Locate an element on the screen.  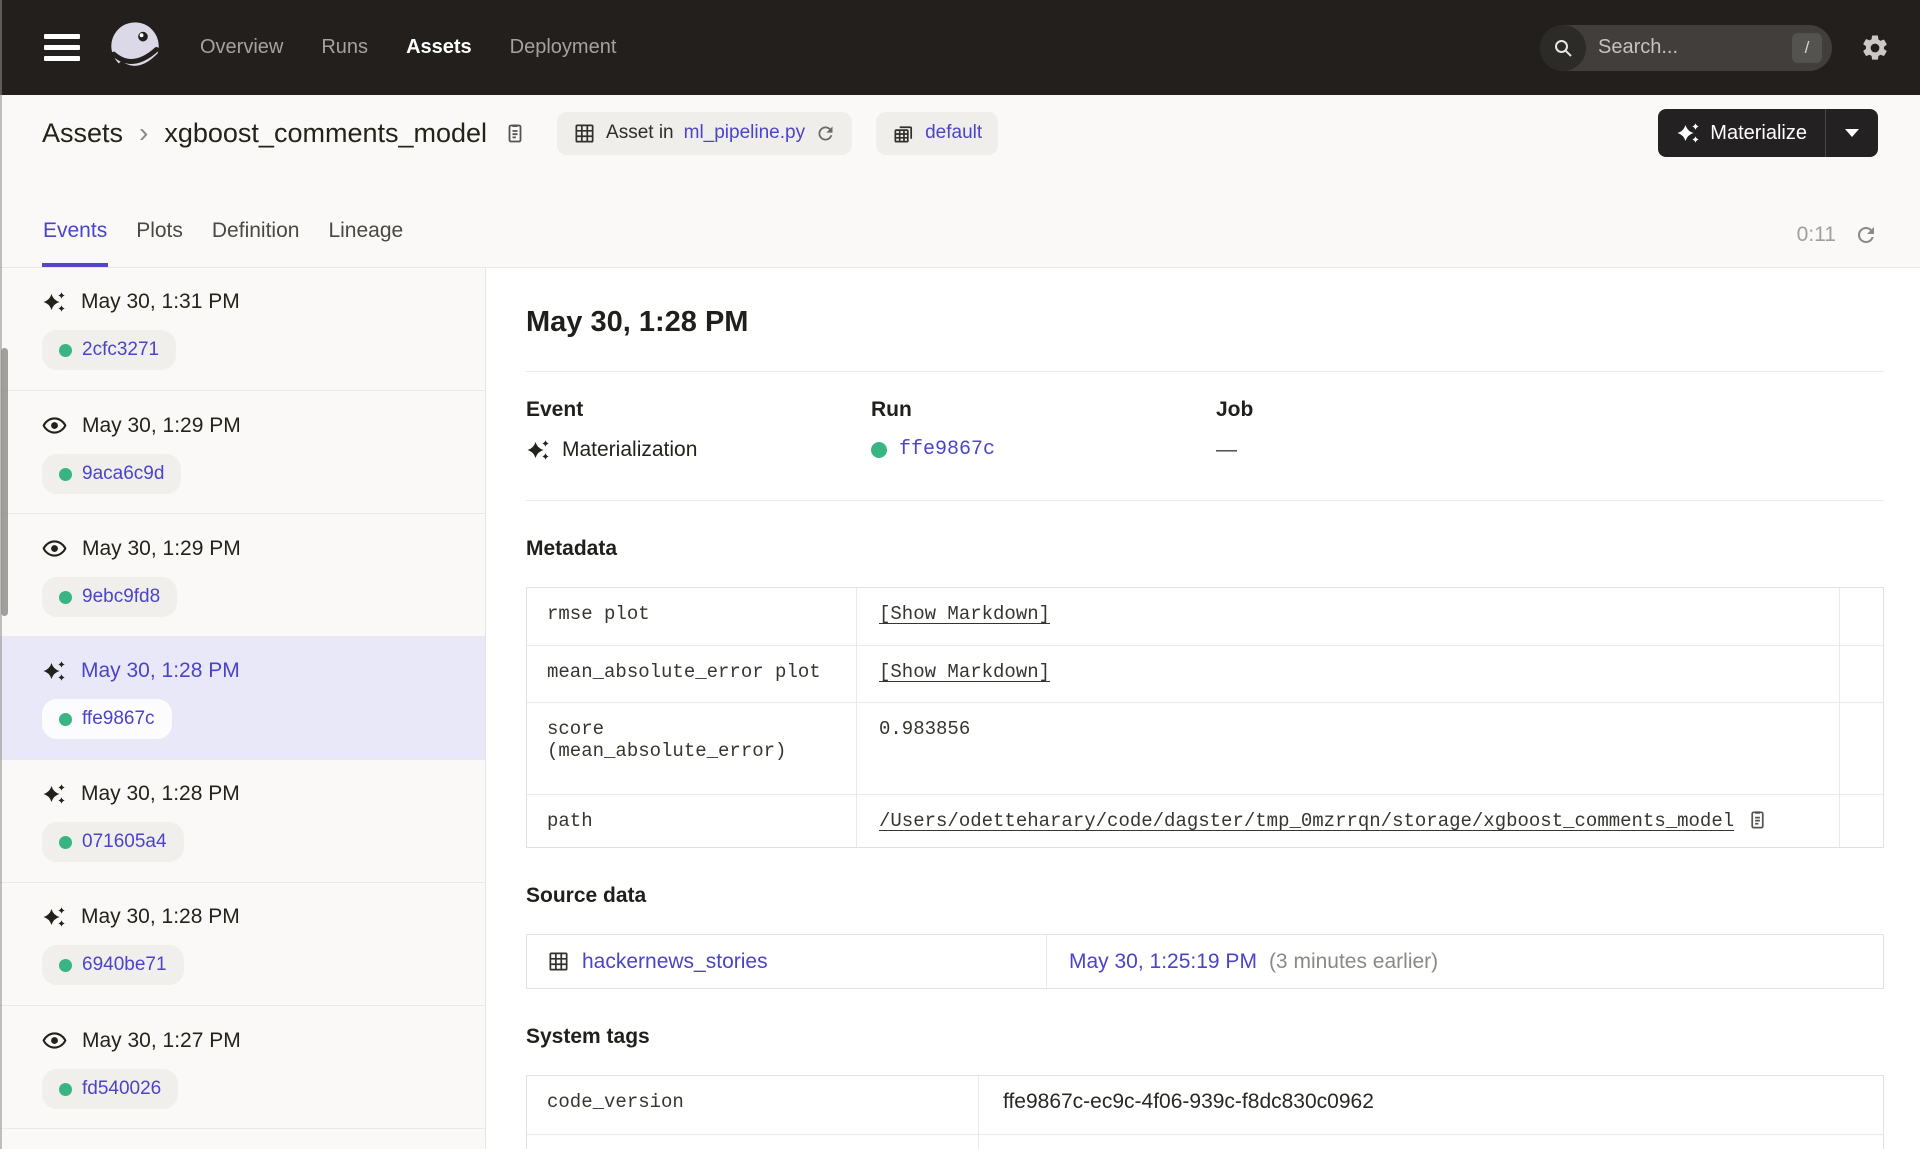
event-timestamp: May 30, 1:29 PM is located at coordinates (161, 425).